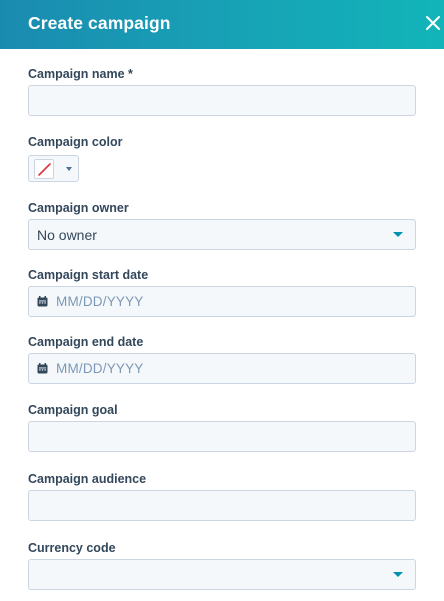 Image resolution: width=444 pixels, height=601 pixels. I want to click on close-icon, so click(433, 23).